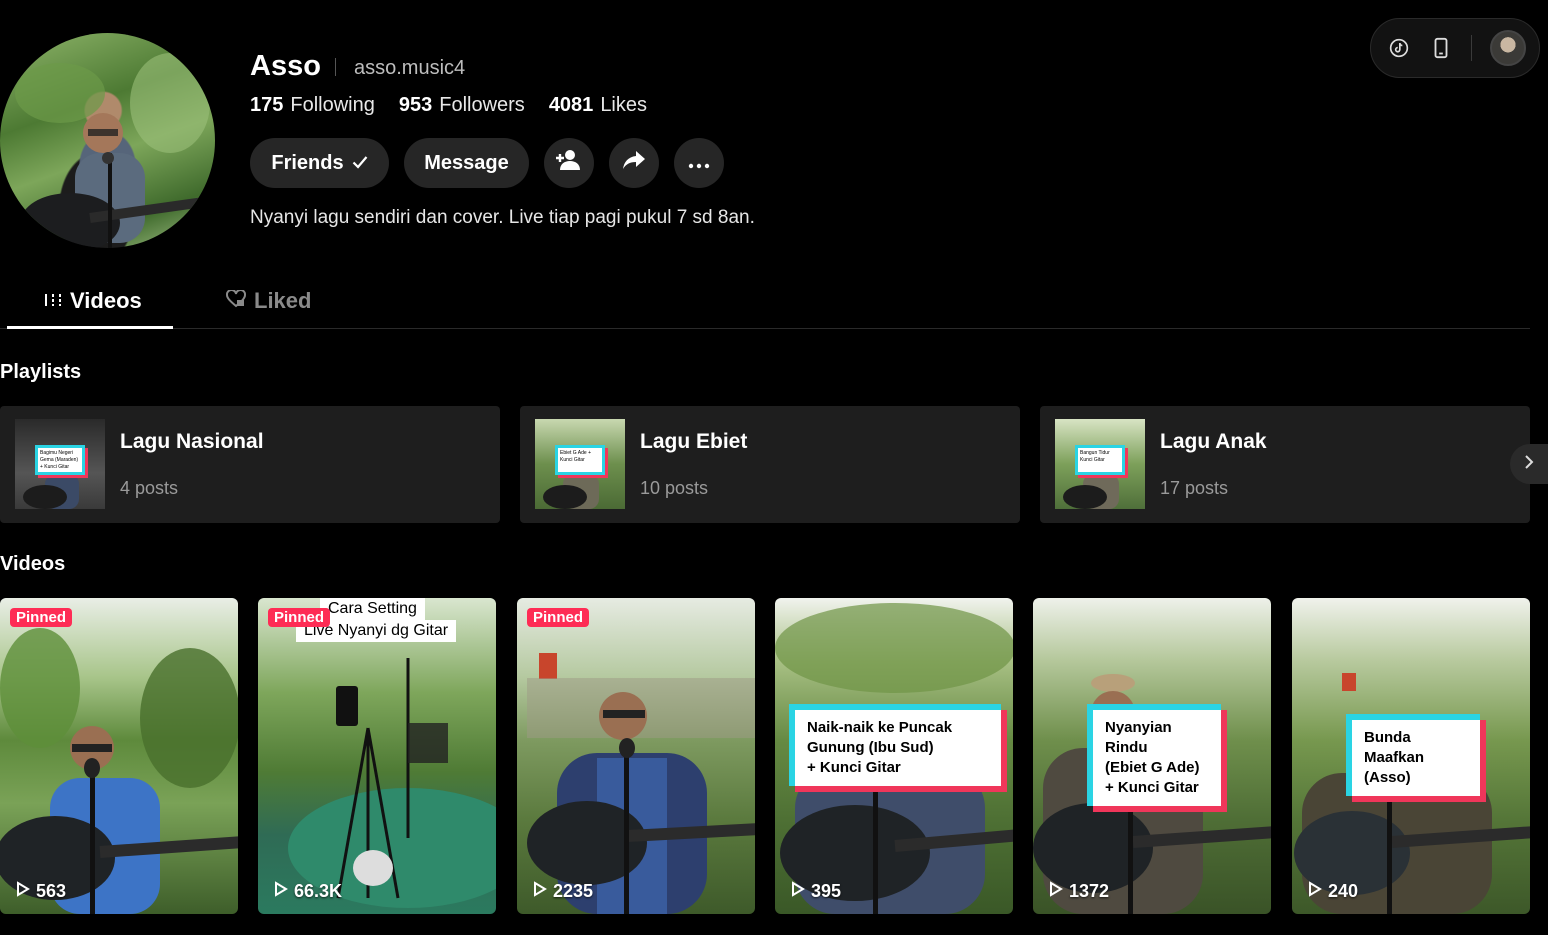 The width and height of the screenshot is (1548, 935). I want to click on top-right-toolbar, so click(1455, 48).